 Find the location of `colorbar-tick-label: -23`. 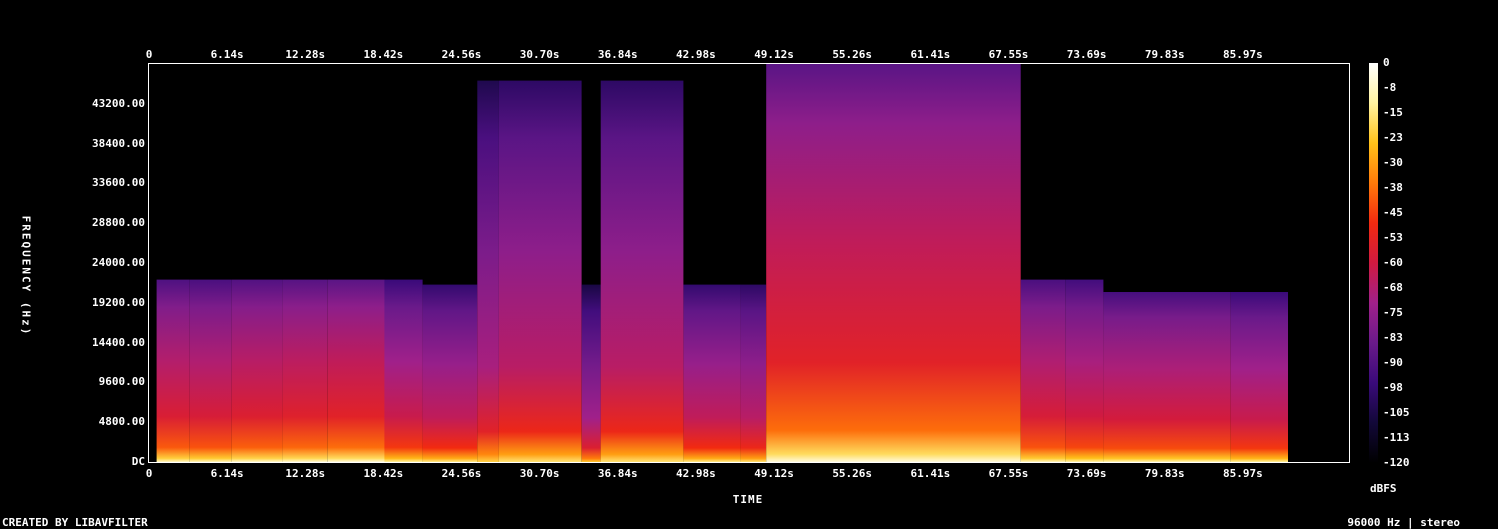

colorbar-tick-label: -23 is located at coordinates (1393, 137).